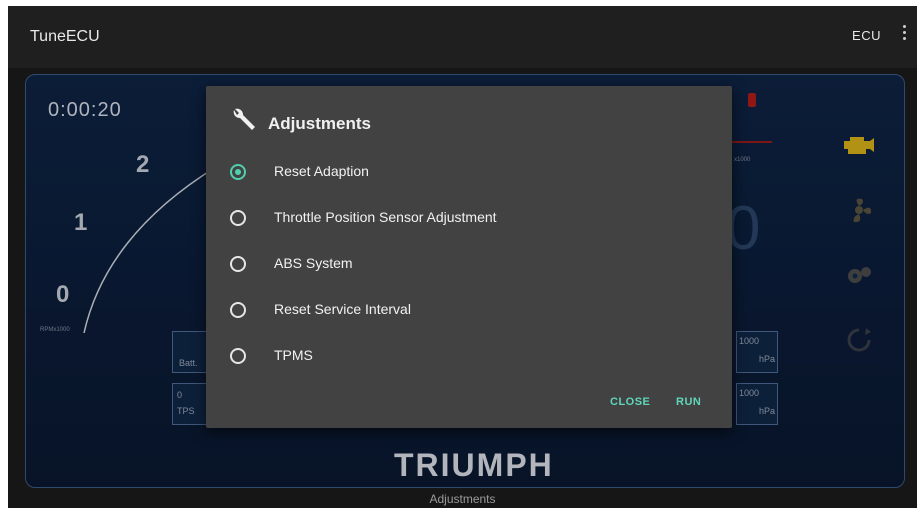 Image resolution: width=917 pixels, height=508 pixels. I want to click on option-label: ABS System, so click(313, 263).